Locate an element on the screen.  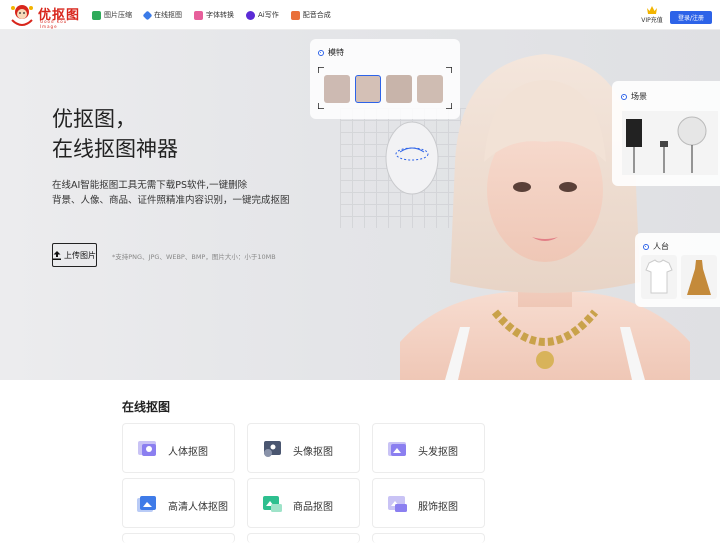
tool-label: 商品抠图 is located at coordinates (313, 507).